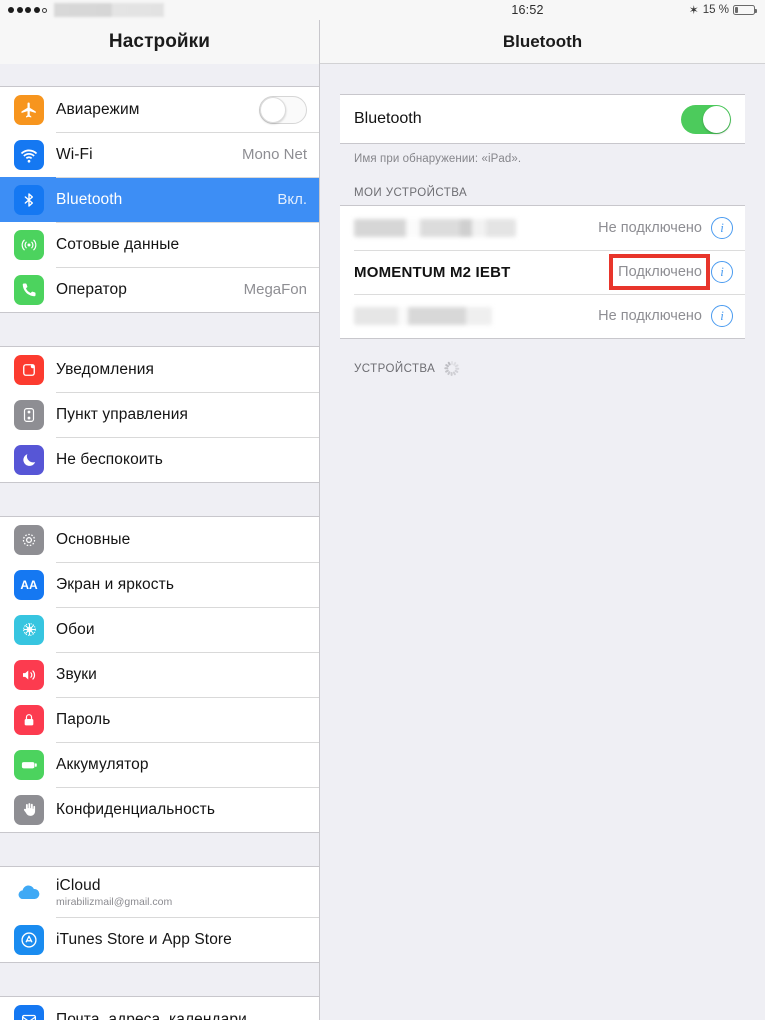 This screenshot has width=765, height=1020. I want to click on sidebar-item-label: Конфиденциальность, so click(136, 809).